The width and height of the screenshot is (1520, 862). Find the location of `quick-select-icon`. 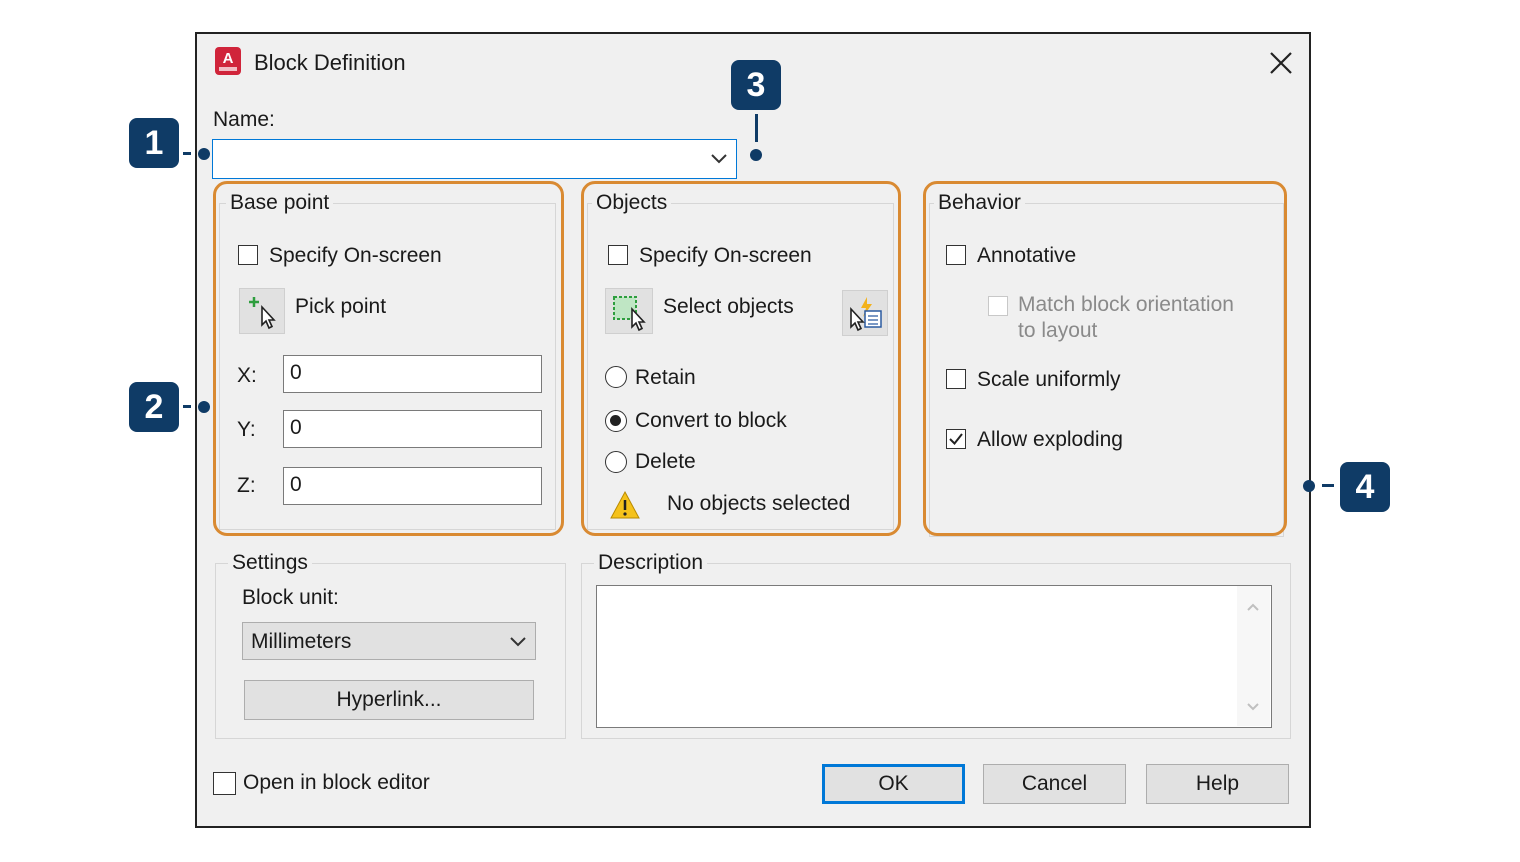

quick-select-icon is located at coordinates (866, 314).